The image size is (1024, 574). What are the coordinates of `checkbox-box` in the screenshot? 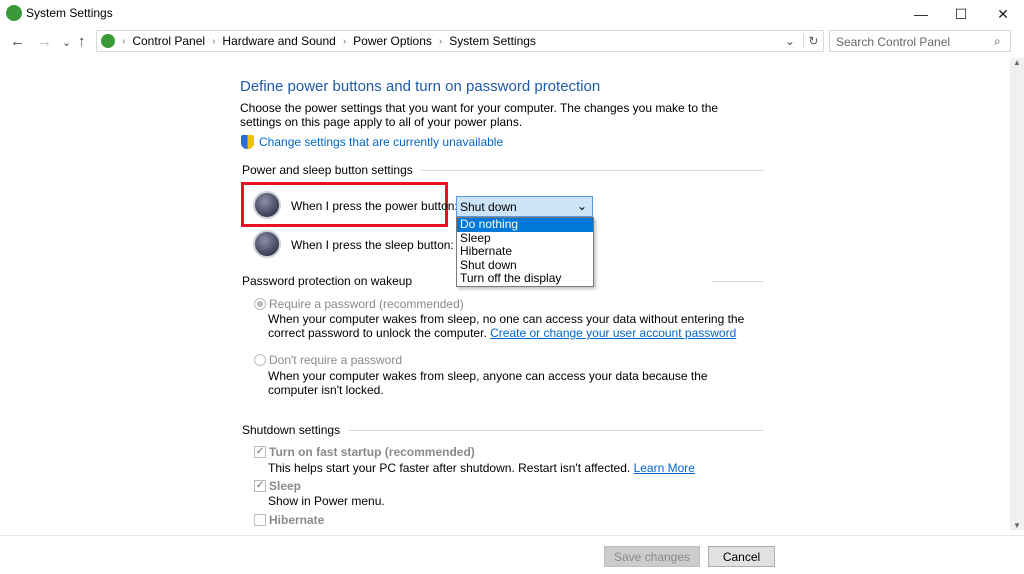 It's located at (260, 520).